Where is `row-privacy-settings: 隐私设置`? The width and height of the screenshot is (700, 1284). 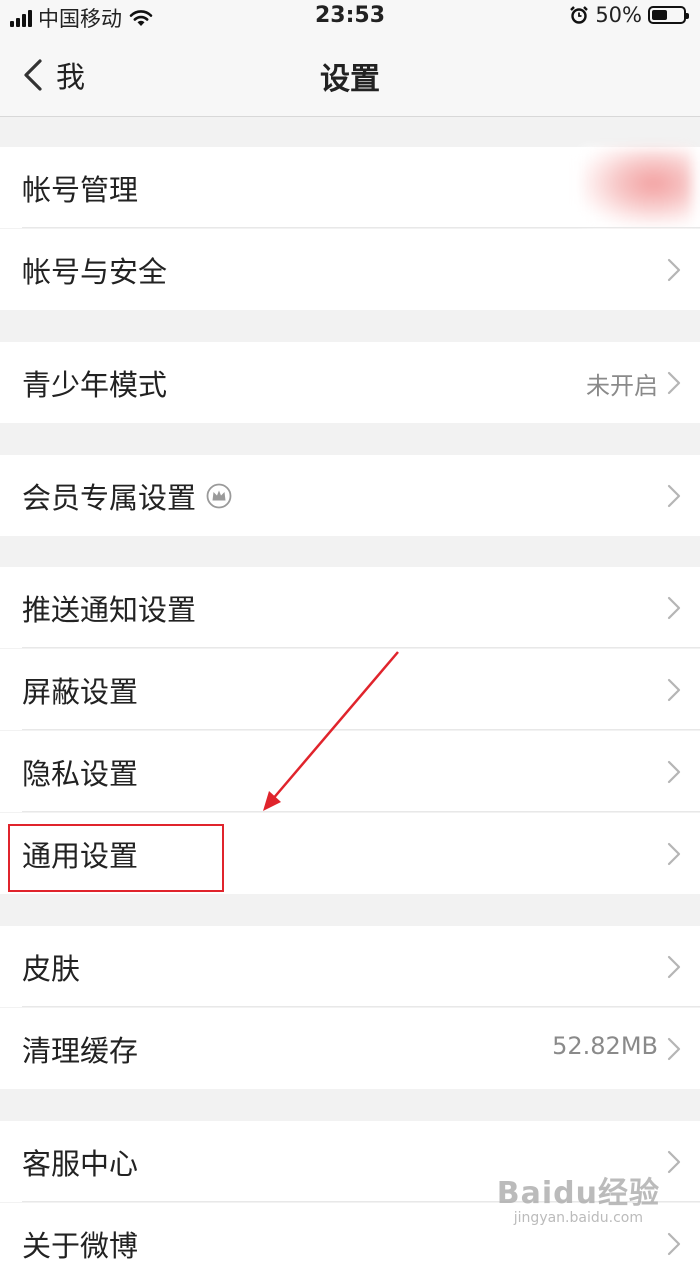
row-privacy-settings: 隐私设置 is located at coordinates (350, 771).